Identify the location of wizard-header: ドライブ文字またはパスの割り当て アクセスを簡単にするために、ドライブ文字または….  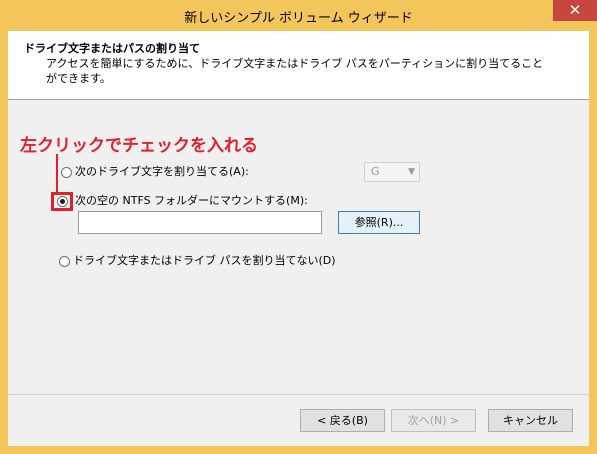
(298, 65).